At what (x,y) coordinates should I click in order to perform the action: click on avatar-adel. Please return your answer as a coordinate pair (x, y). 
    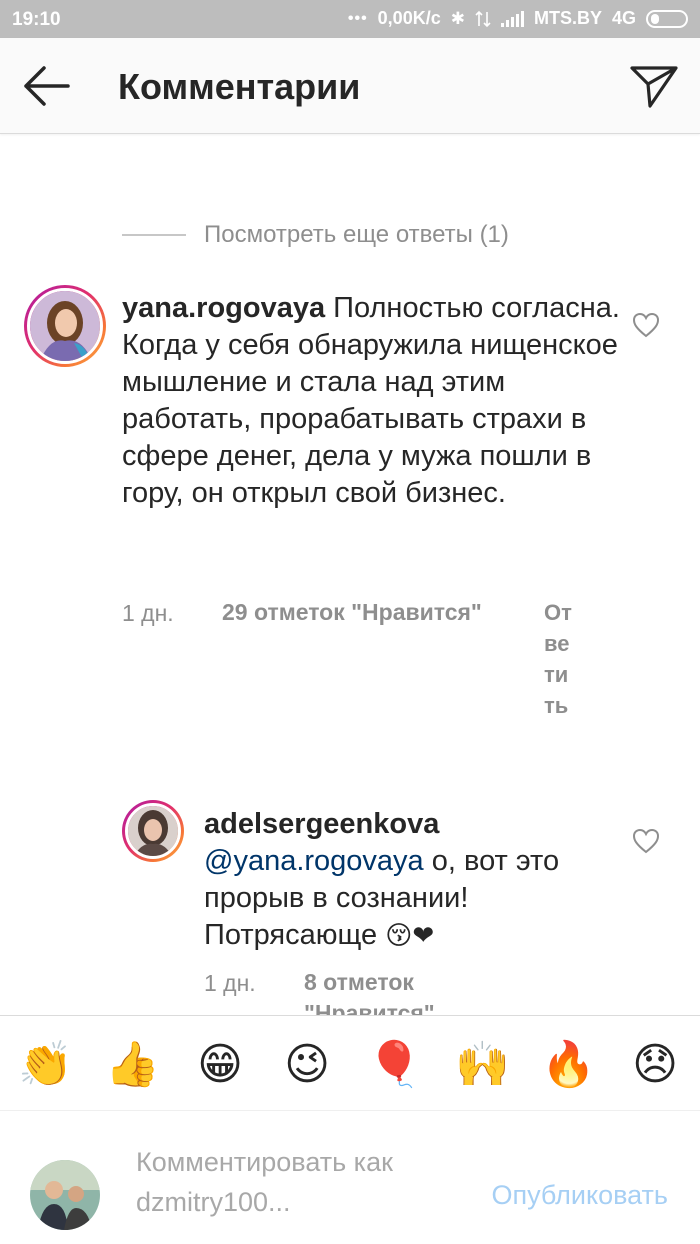
    Looking at the image, I should click on (153, 831).